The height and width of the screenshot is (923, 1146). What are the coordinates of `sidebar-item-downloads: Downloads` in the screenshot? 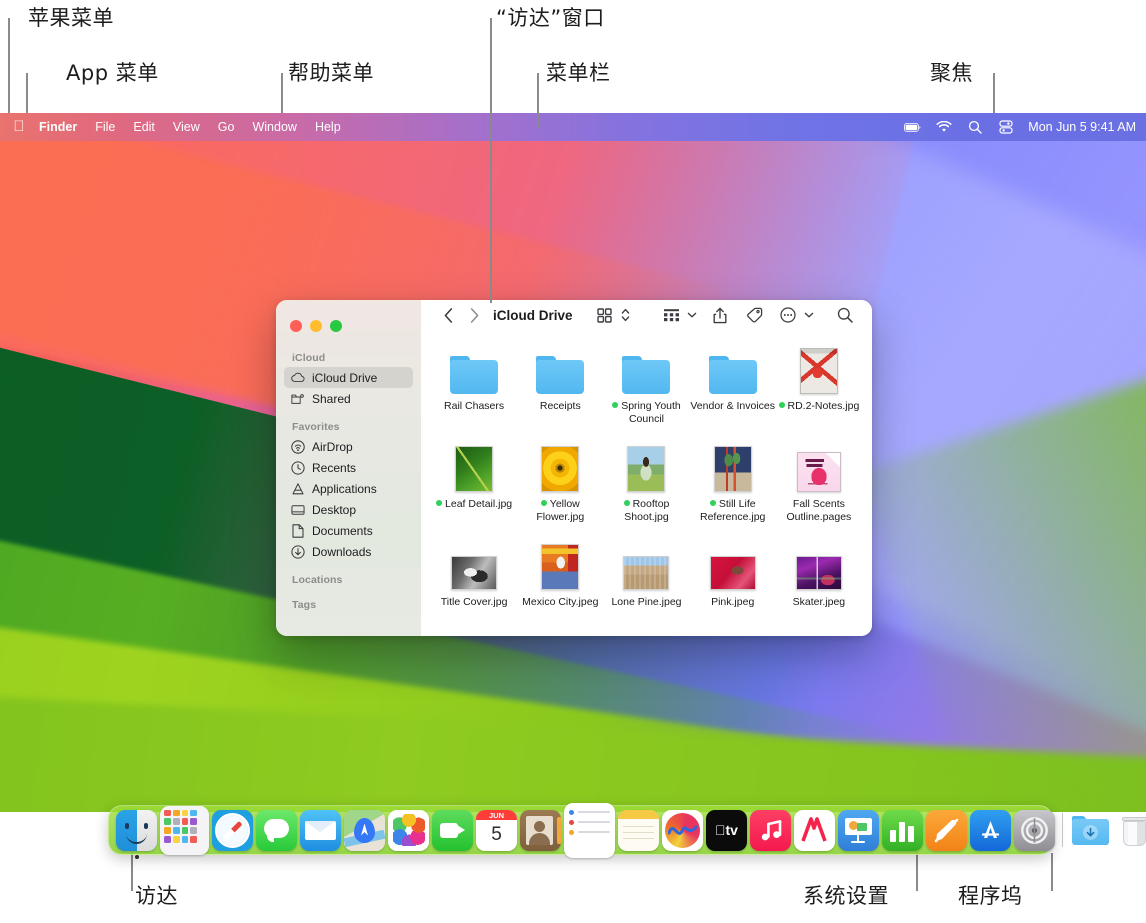 It's located at (348, 551).